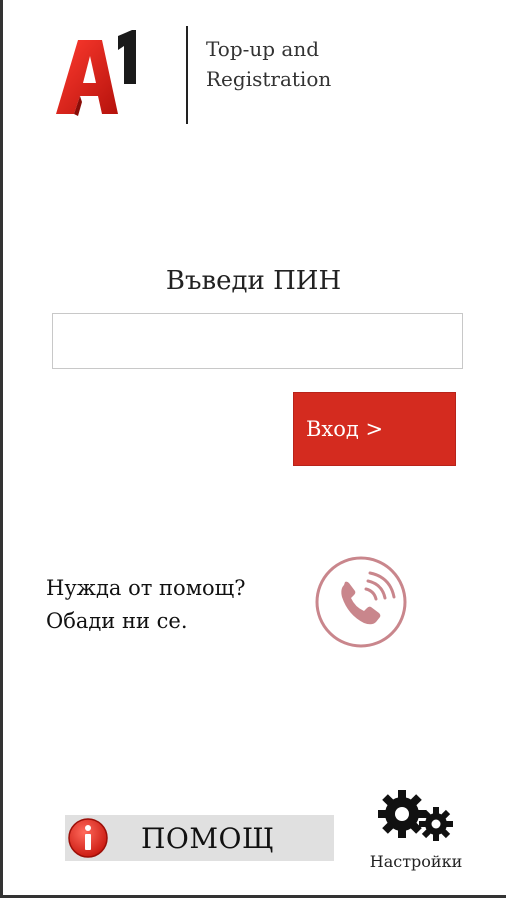 This screenshot has width=507, height=899. Describe the element at coordinates (117, 621) in the screenshot. I see `help-prompt-line2: Обади ни се.` at that location.